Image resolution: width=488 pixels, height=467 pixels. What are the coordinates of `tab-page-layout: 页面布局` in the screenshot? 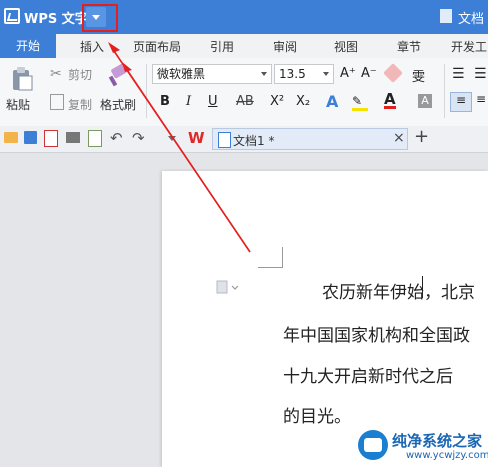 It's located at (157, 46).